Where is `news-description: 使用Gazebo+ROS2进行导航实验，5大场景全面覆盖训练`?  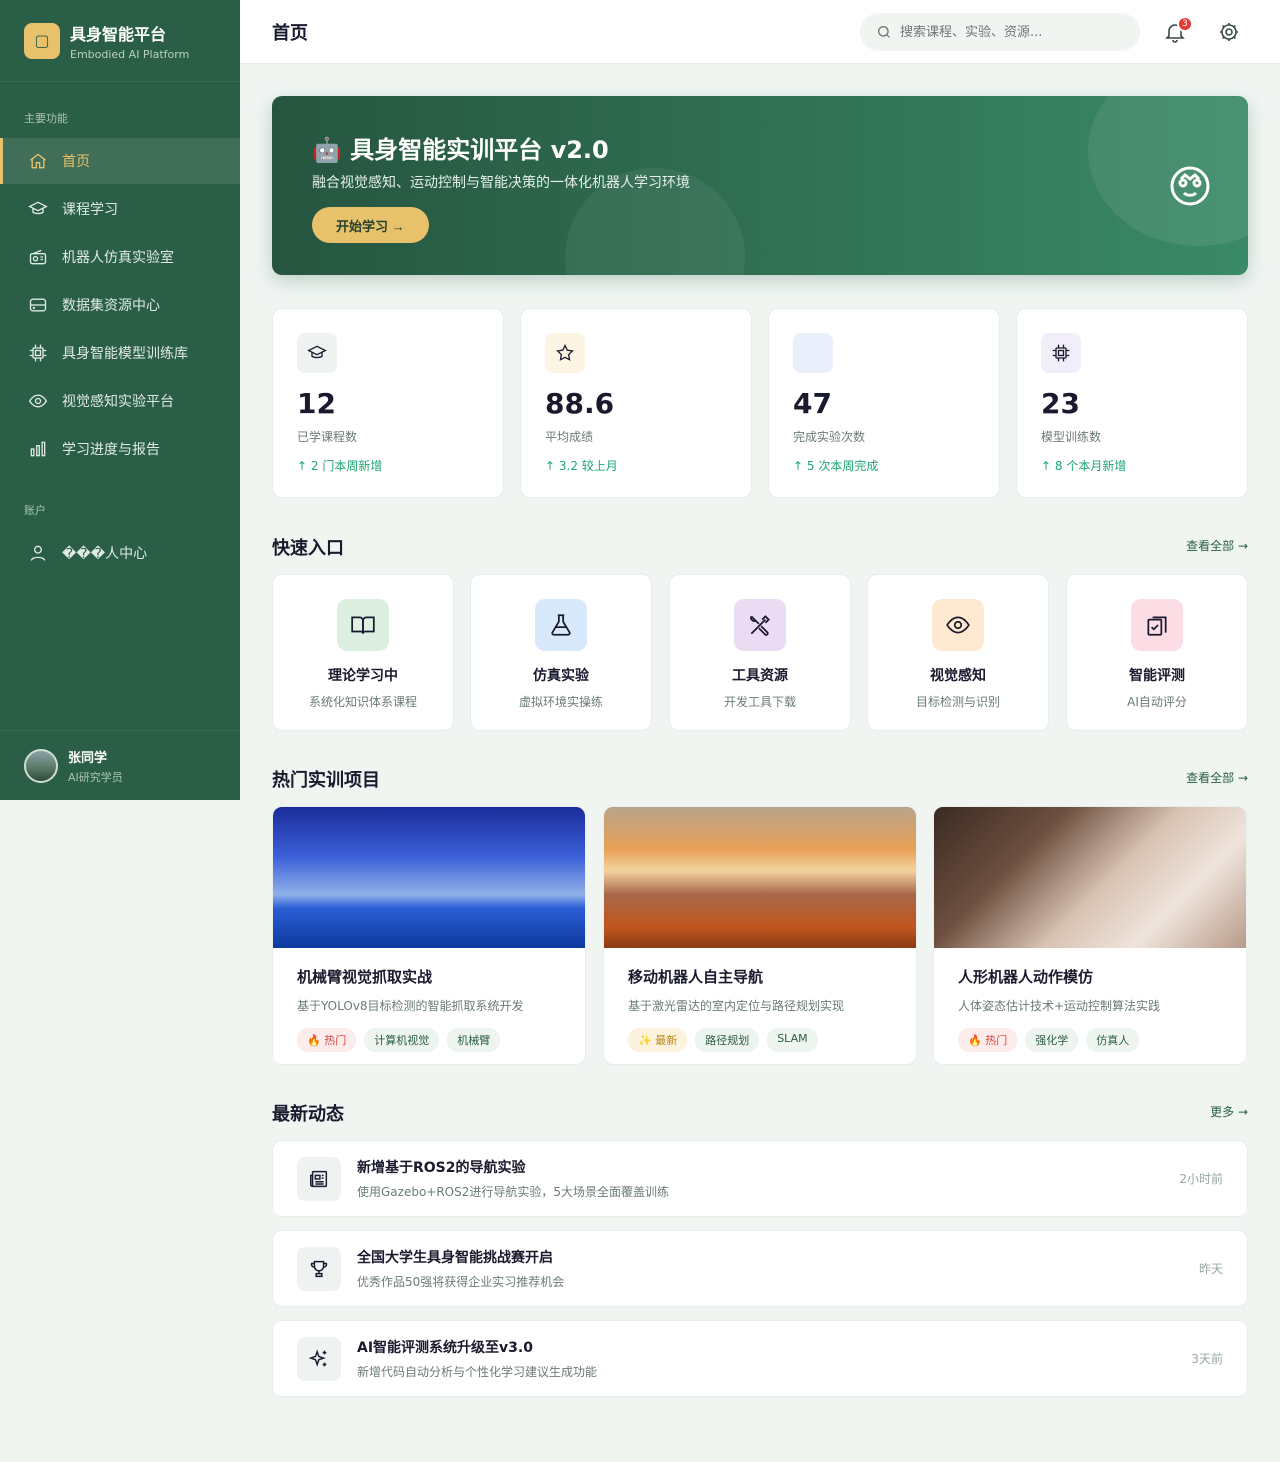
news-description: 使用Gazebo+ROS2进行导航实验，5大场景全面覆盖训练 is located at coordinates (513, 1192).